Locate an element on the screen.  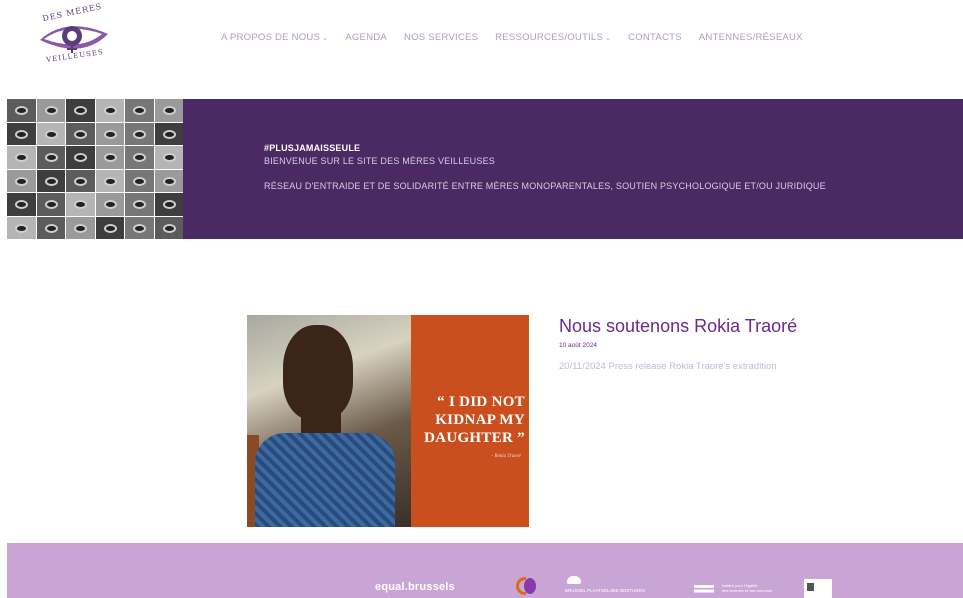
eyes-collage-image is located at coordinates (95, 169).